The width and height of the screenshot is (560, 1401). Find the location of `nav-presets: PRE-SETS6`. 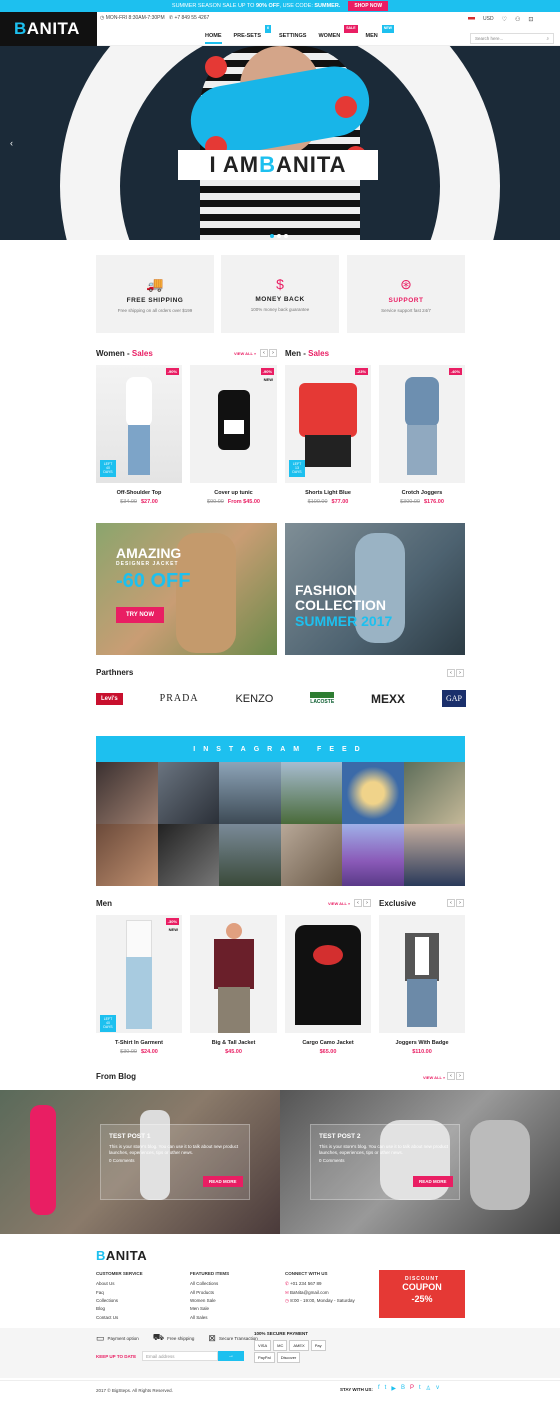

nav-presets: PRE-SETS6 is located at coordinates (252, 34).